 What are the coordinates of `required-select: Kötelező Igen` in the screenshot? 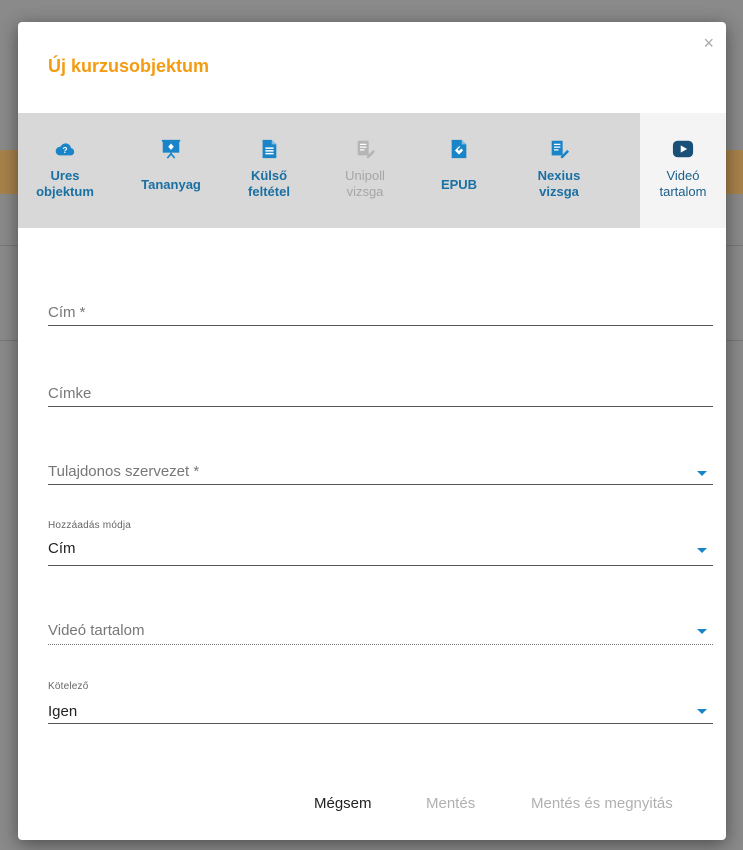 It's located at (380, 706).